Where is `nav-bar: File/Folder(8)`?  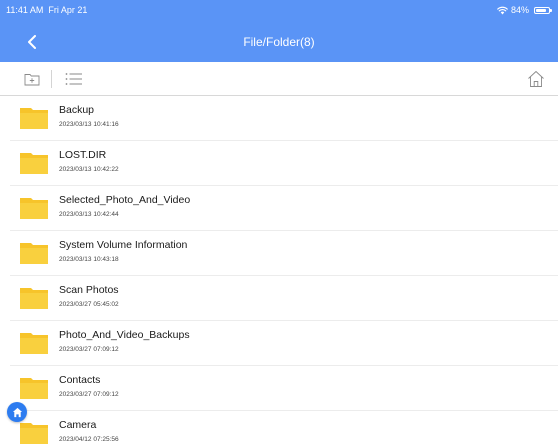
nav-bar: File/Folder(8) is located at coordinates (279, 42).